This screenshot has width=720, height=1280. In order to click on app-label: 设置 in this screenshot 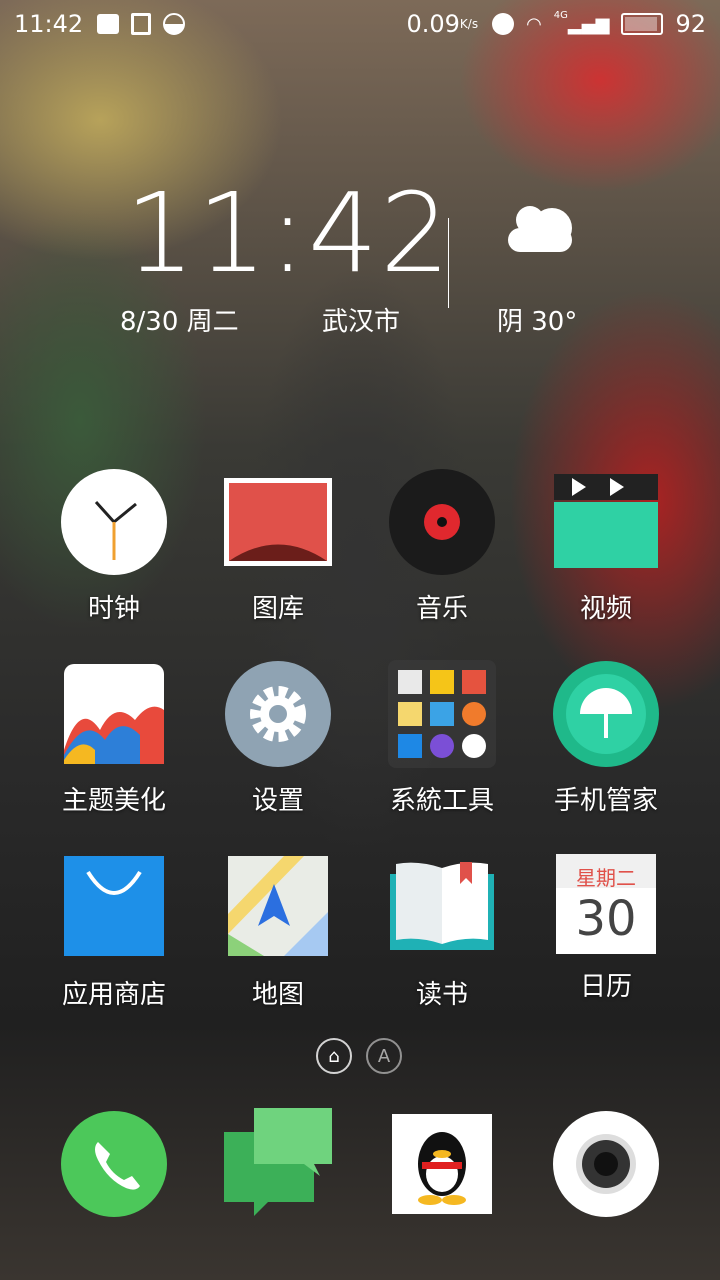, I will do `click(277, 801)`.